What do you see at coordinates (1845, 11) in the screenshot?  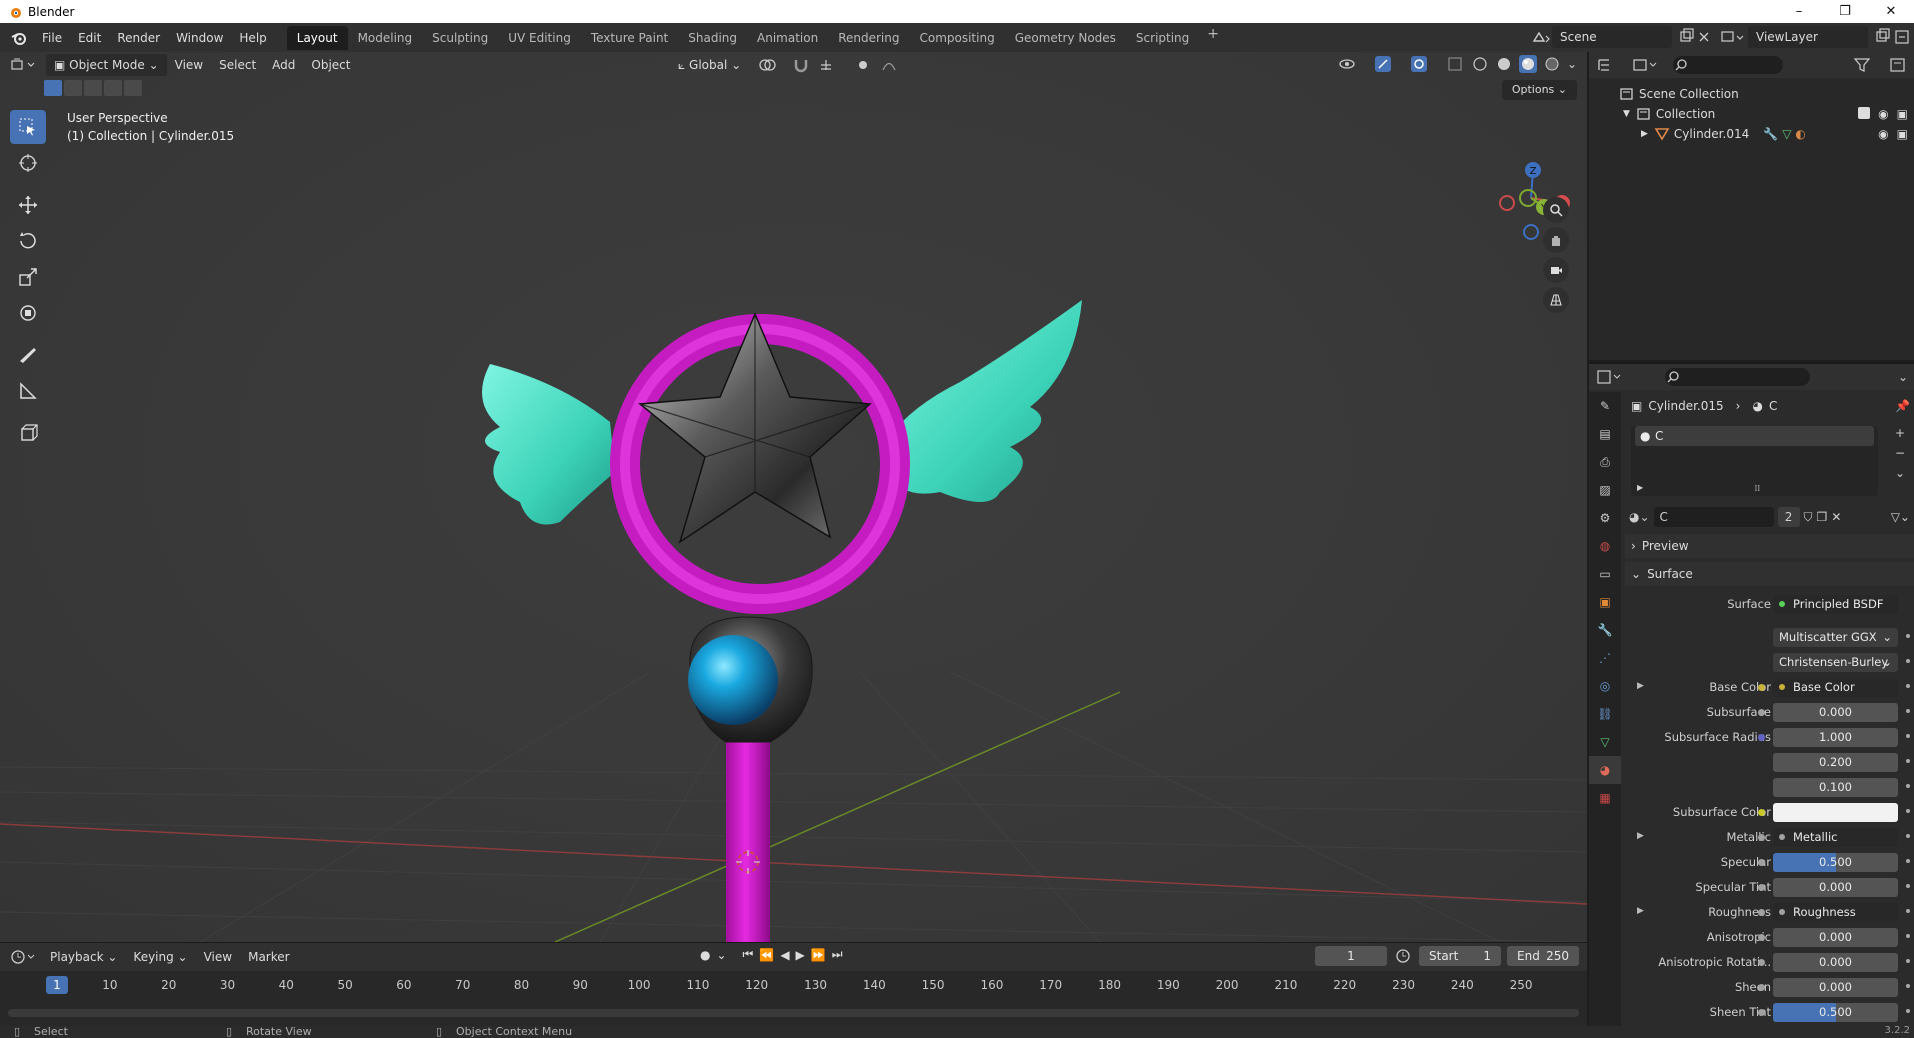 I see `restore-button: ❐` at bounding box center [1845, 11].